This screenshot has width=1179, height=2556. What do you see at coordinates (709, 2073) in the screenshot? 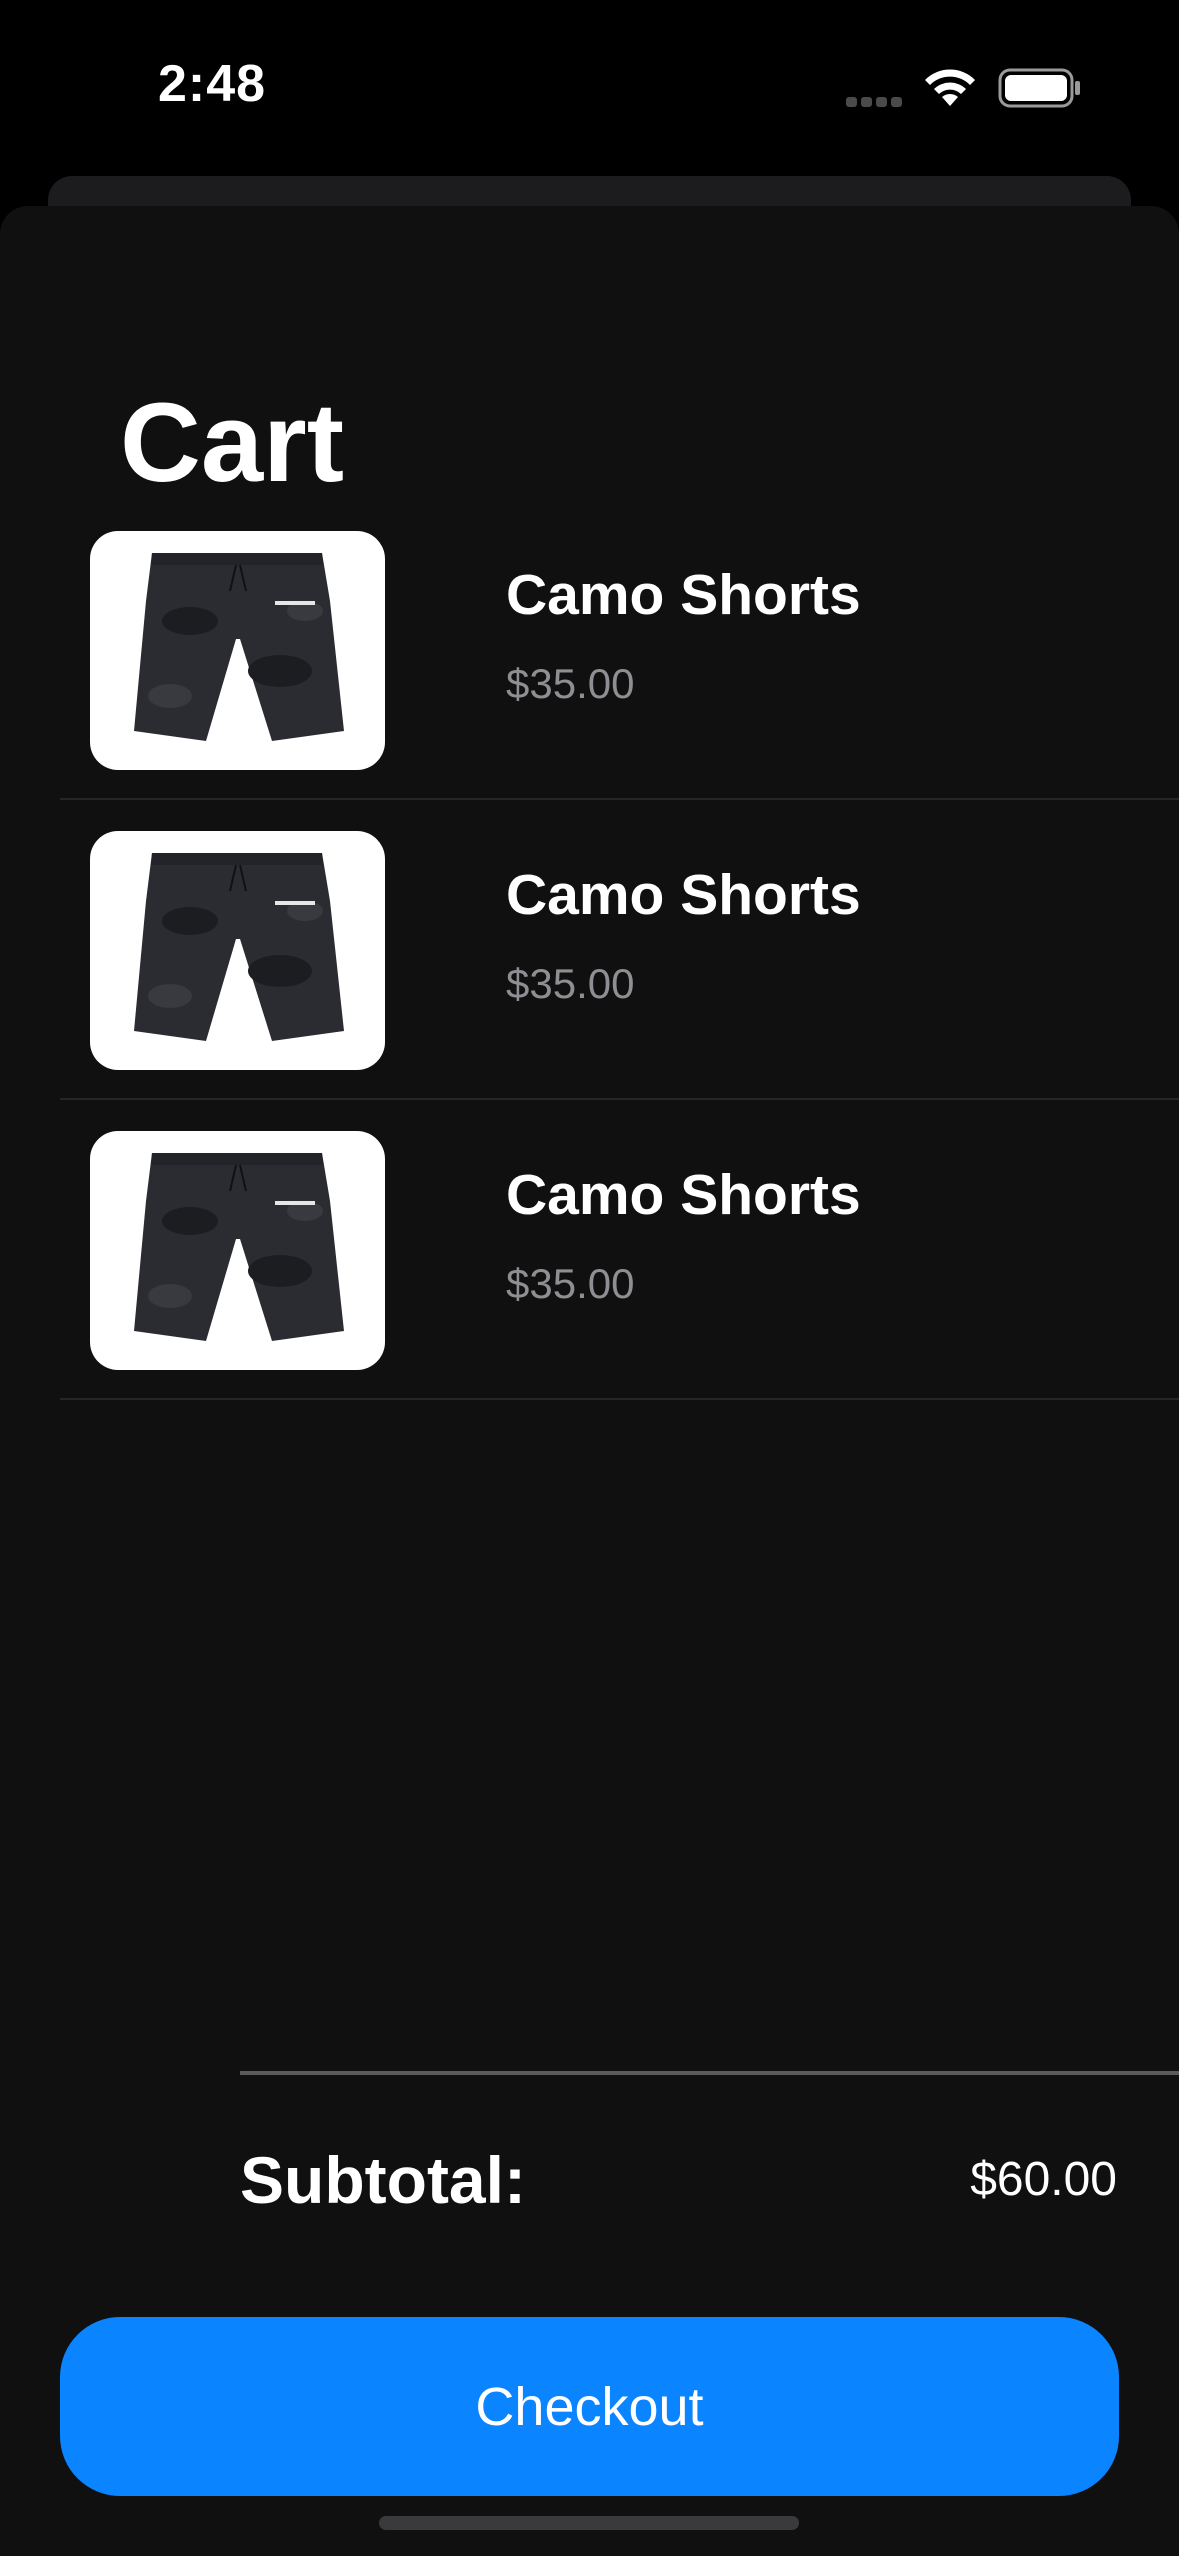
I see `subtotal-divider` at bounding box center [709, 2073].